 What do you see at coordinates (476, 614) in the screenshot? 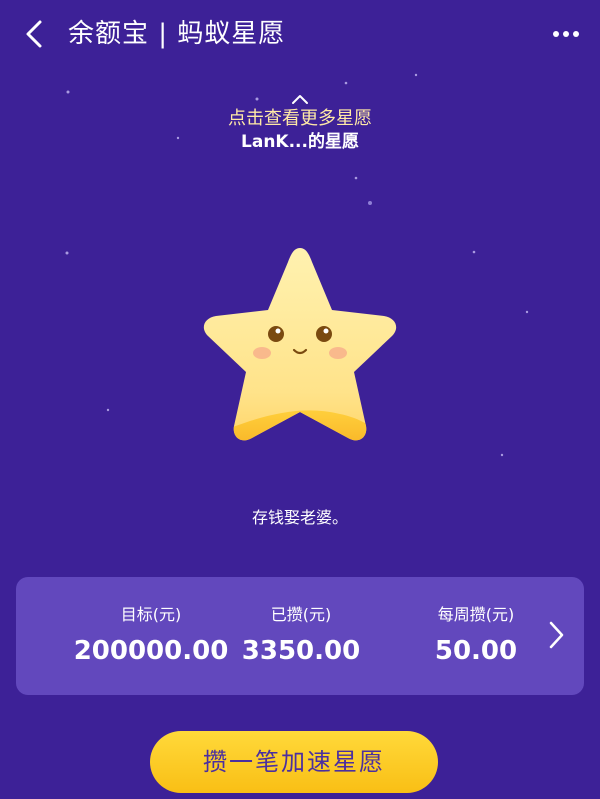
I see `stat-weekly-label: 每周攒(元)` at bounding box center [476, 614].